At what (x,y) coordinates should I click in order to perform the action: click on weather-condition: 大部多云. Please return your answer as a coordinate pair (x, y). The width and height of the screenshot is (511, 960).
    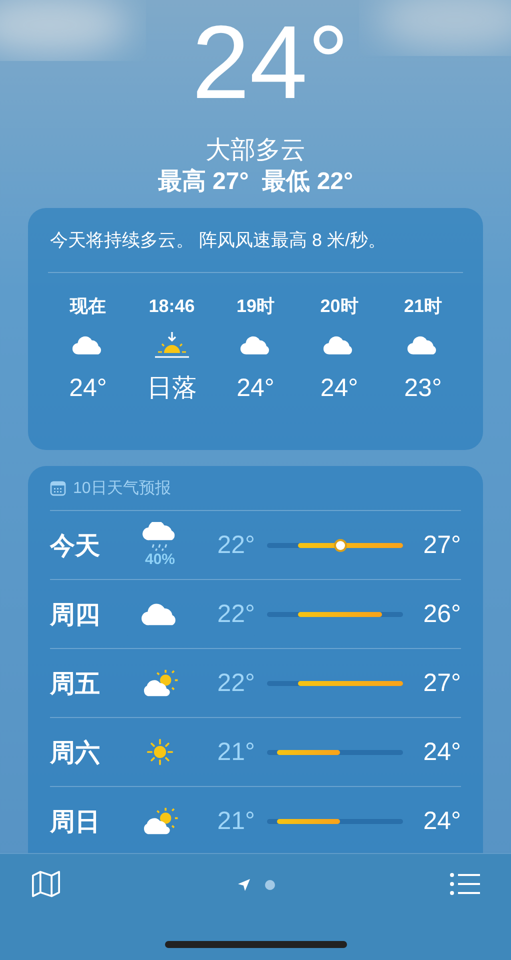
    Looking at the image, I should click on (255, 150).